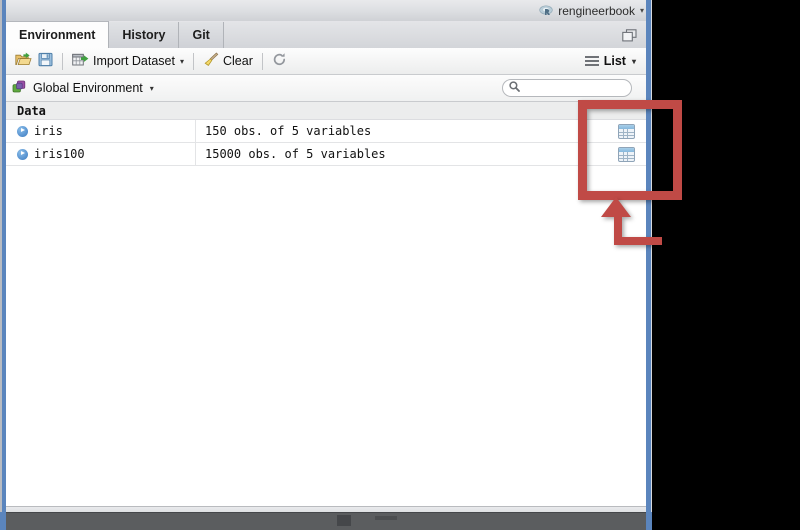 The height and width of the screenshot is (530, 800). What do you see at coordinates (19, 88) in the screenshot?
I see `cubes-icon` at bounding box center [19, 88].